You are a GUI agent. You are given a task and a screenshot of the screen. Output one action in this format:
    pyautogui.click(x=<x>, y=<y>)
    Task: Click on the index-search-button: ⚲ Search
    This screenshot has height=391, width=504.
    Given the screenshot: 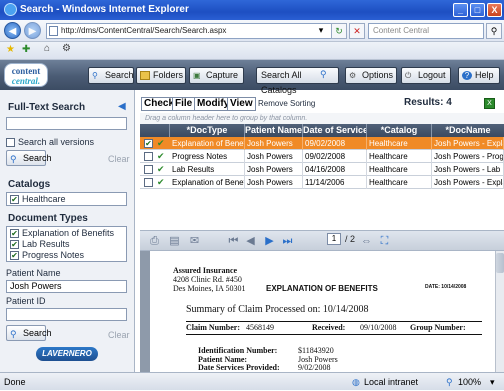 What is the action you would take?
    pyautogui.click(x=29, y=333)
    